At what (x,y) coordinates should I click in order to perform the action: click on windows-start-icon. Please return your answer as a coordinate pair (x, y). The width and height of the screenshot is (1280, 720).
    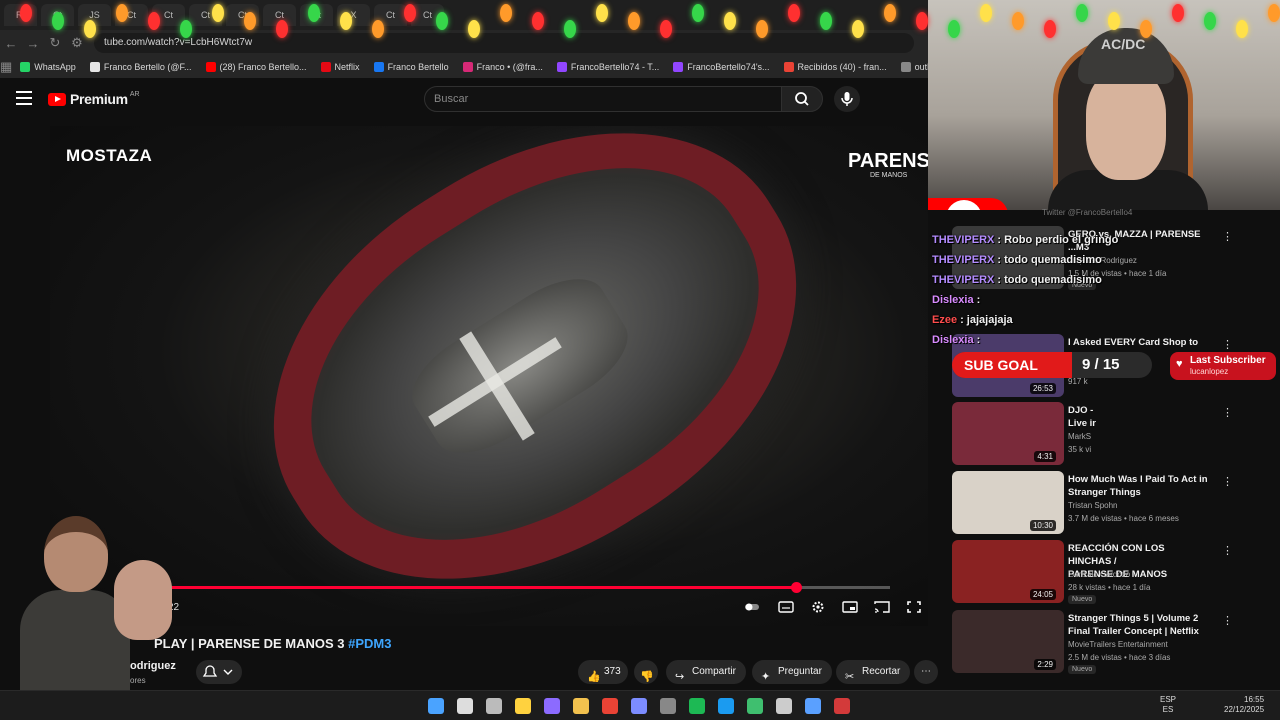
    Looking at the image, I should click on (436, 706).